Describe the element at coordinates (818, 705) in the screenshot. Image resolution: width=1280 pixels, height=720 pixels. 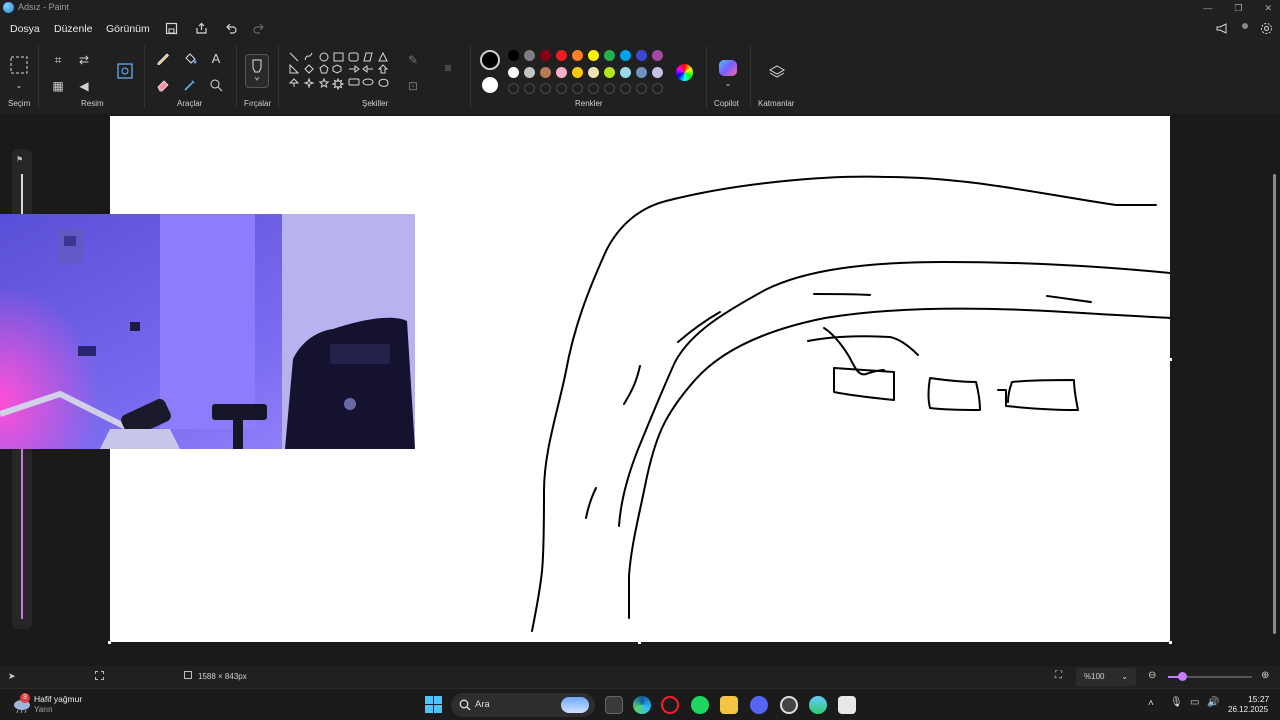
I see `paint-taskbar-icon` at that location.